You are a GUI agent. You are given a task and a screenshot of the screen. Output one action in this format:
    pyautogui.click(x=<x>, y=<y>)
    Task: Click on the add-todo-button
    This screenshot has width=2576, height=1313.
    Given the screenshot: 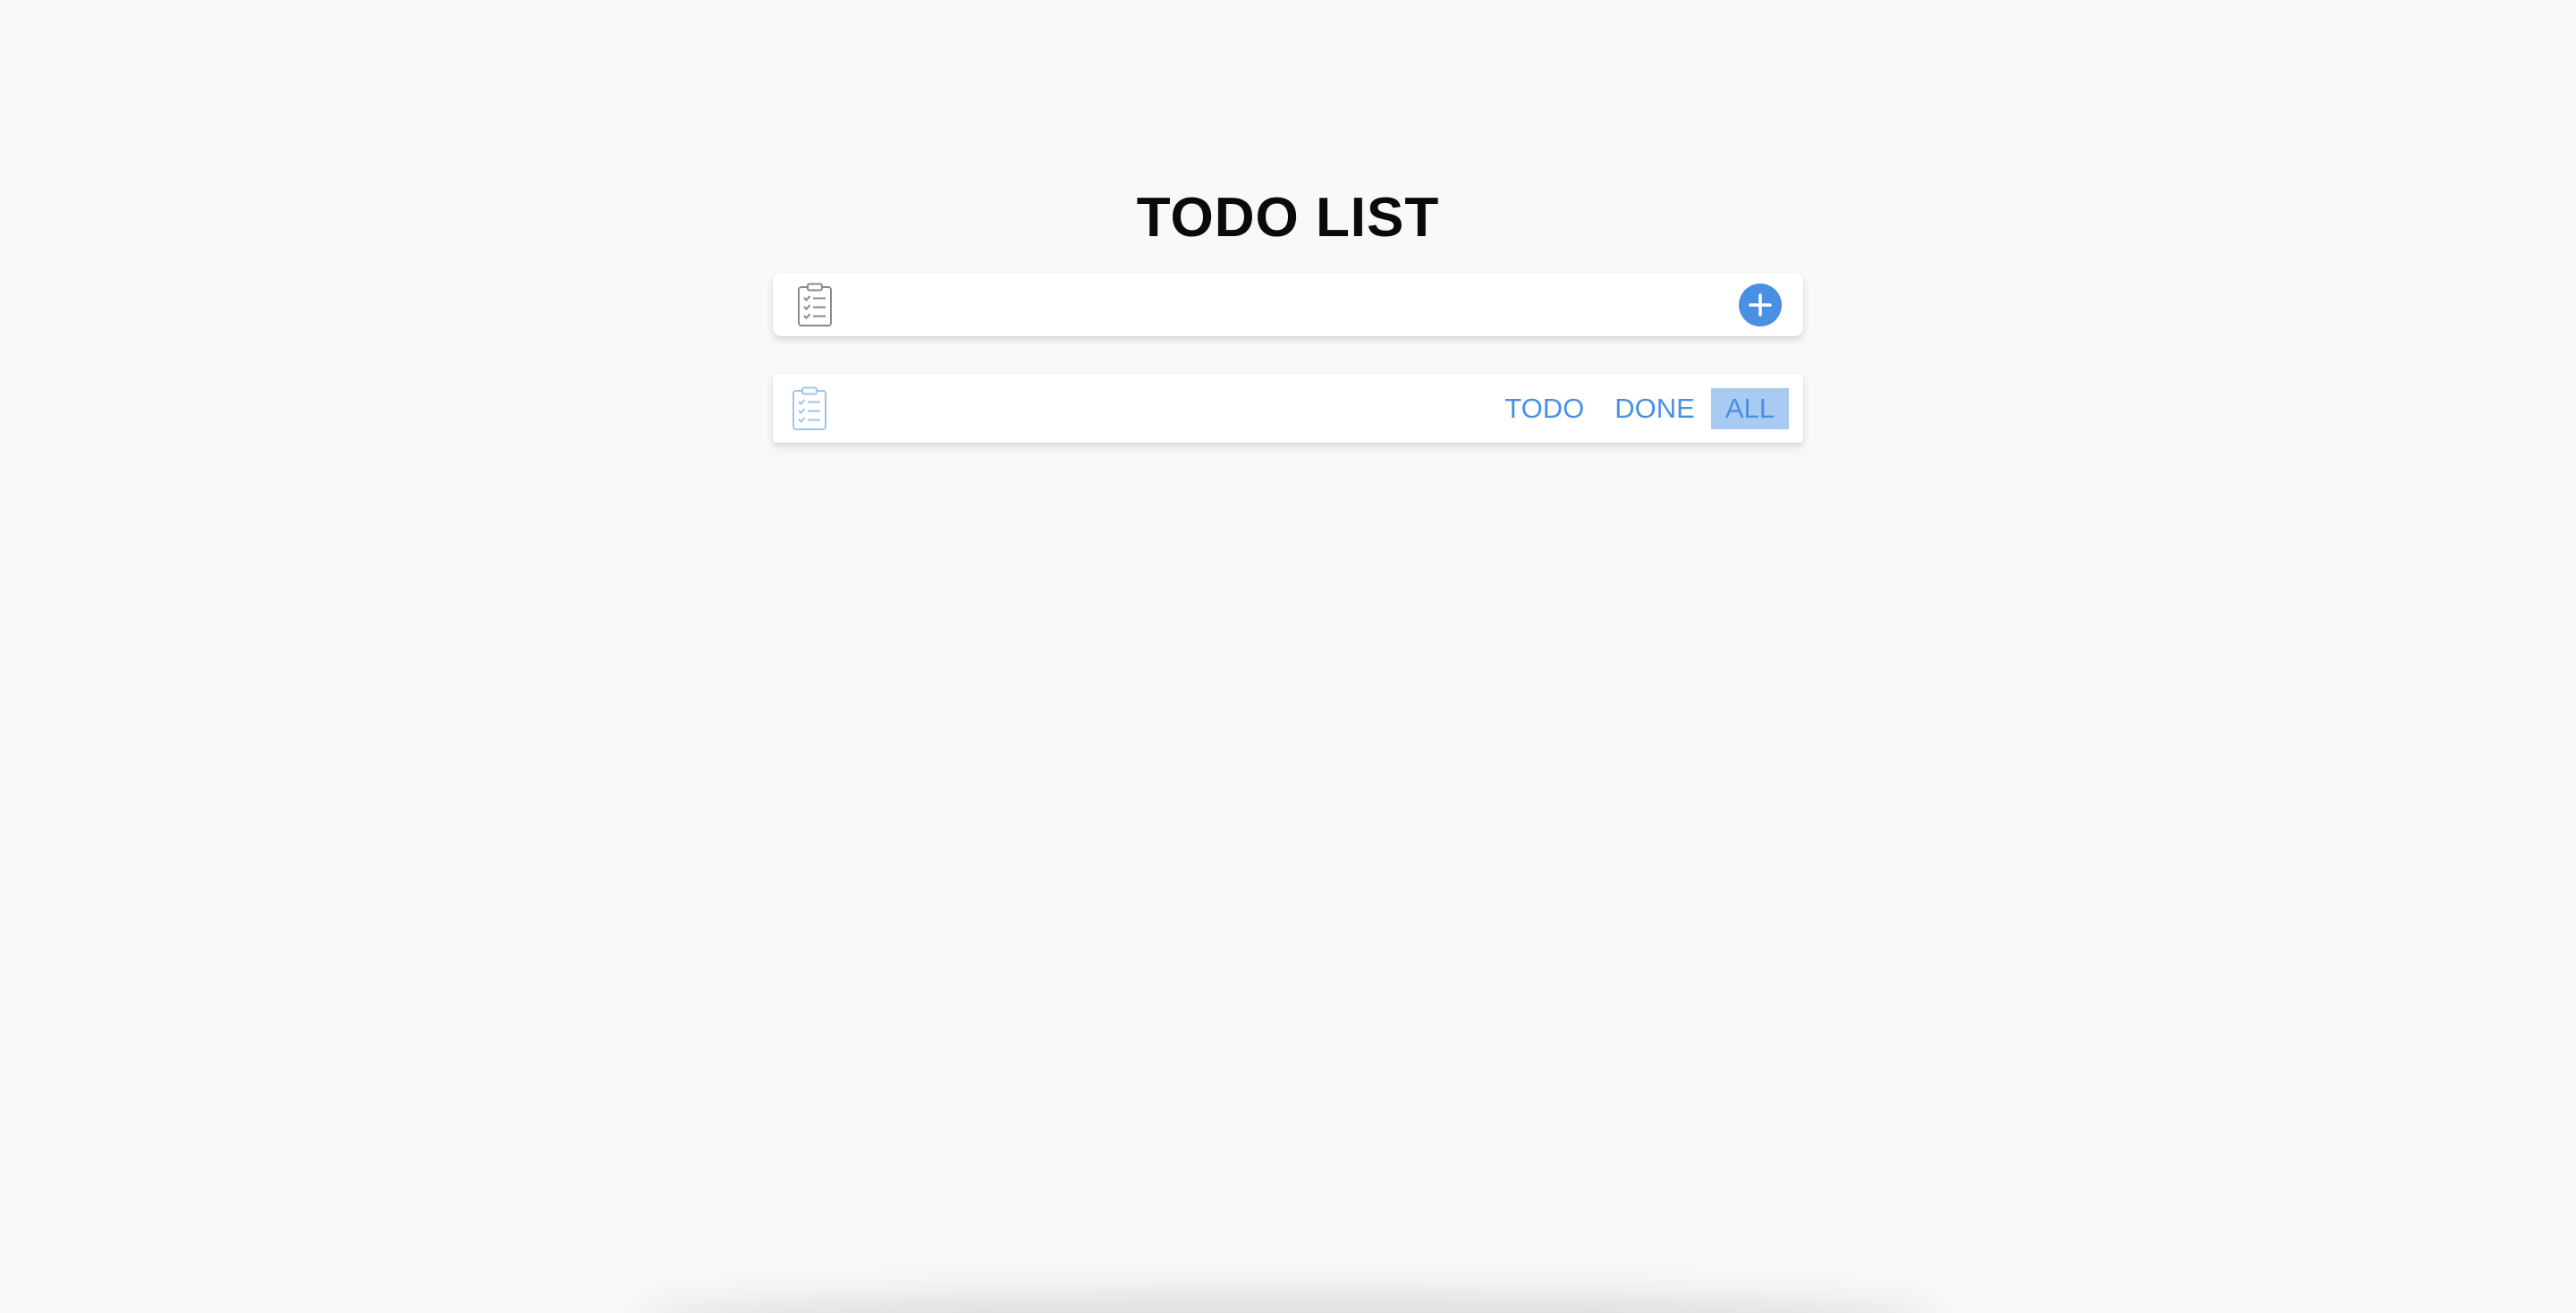 What is the action you would take?
    pyautogui.click(x=1760, y=305)
    